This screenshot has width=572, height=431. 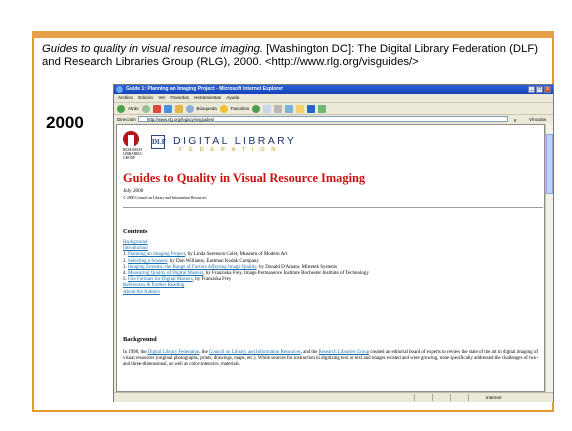 What do you see at coordinates (344, 352) in the screenshot?
I see `rlg-link: Research Libraries Group` at bounding box center [344, 352].